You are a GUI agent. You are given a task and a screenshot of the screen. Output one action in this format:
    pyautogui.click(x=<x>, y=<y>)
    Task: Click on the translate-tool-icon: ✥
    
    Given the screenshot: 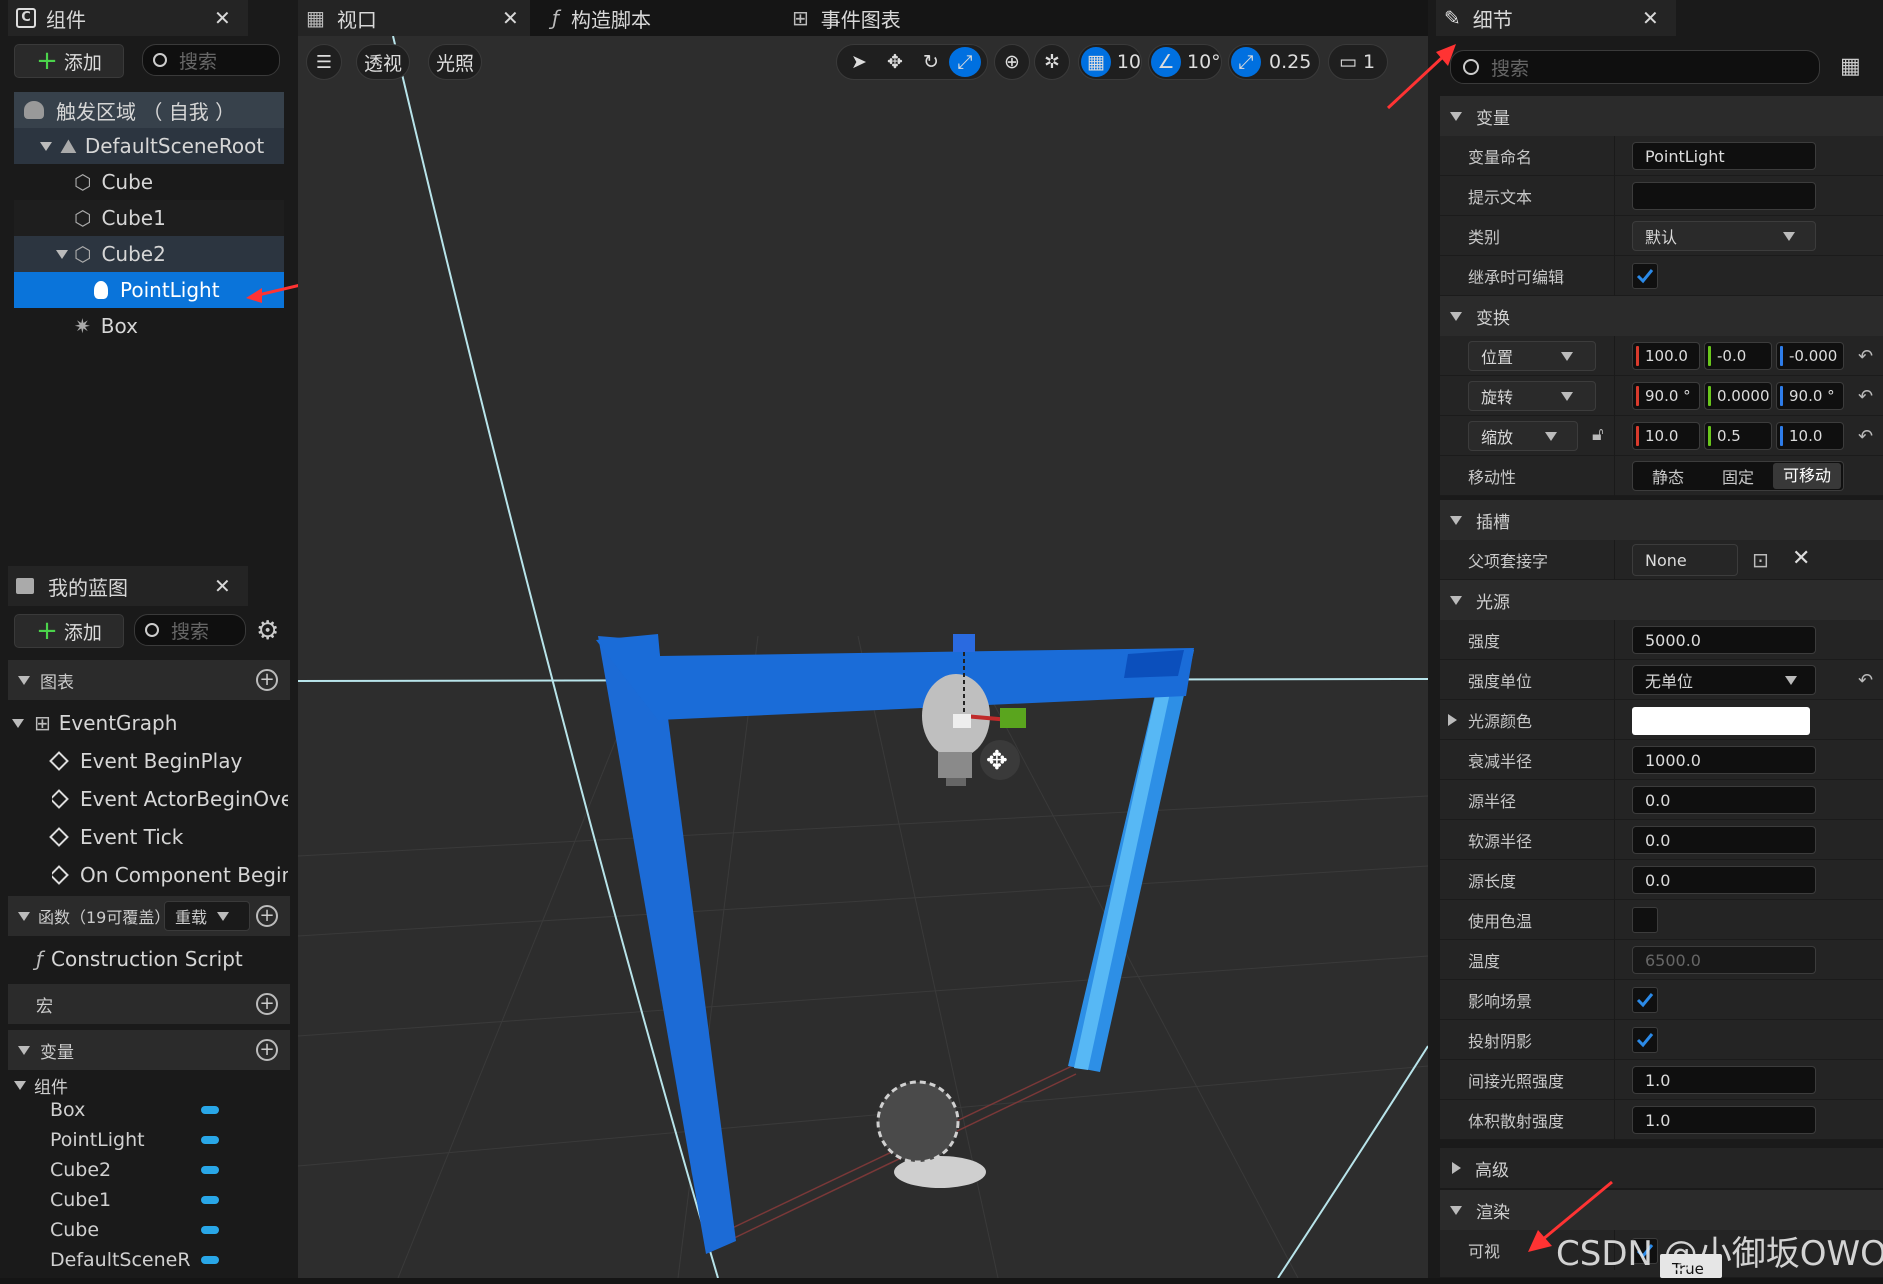 What is the action you would take?
    pyautogui.click(x=895, y=62)
    